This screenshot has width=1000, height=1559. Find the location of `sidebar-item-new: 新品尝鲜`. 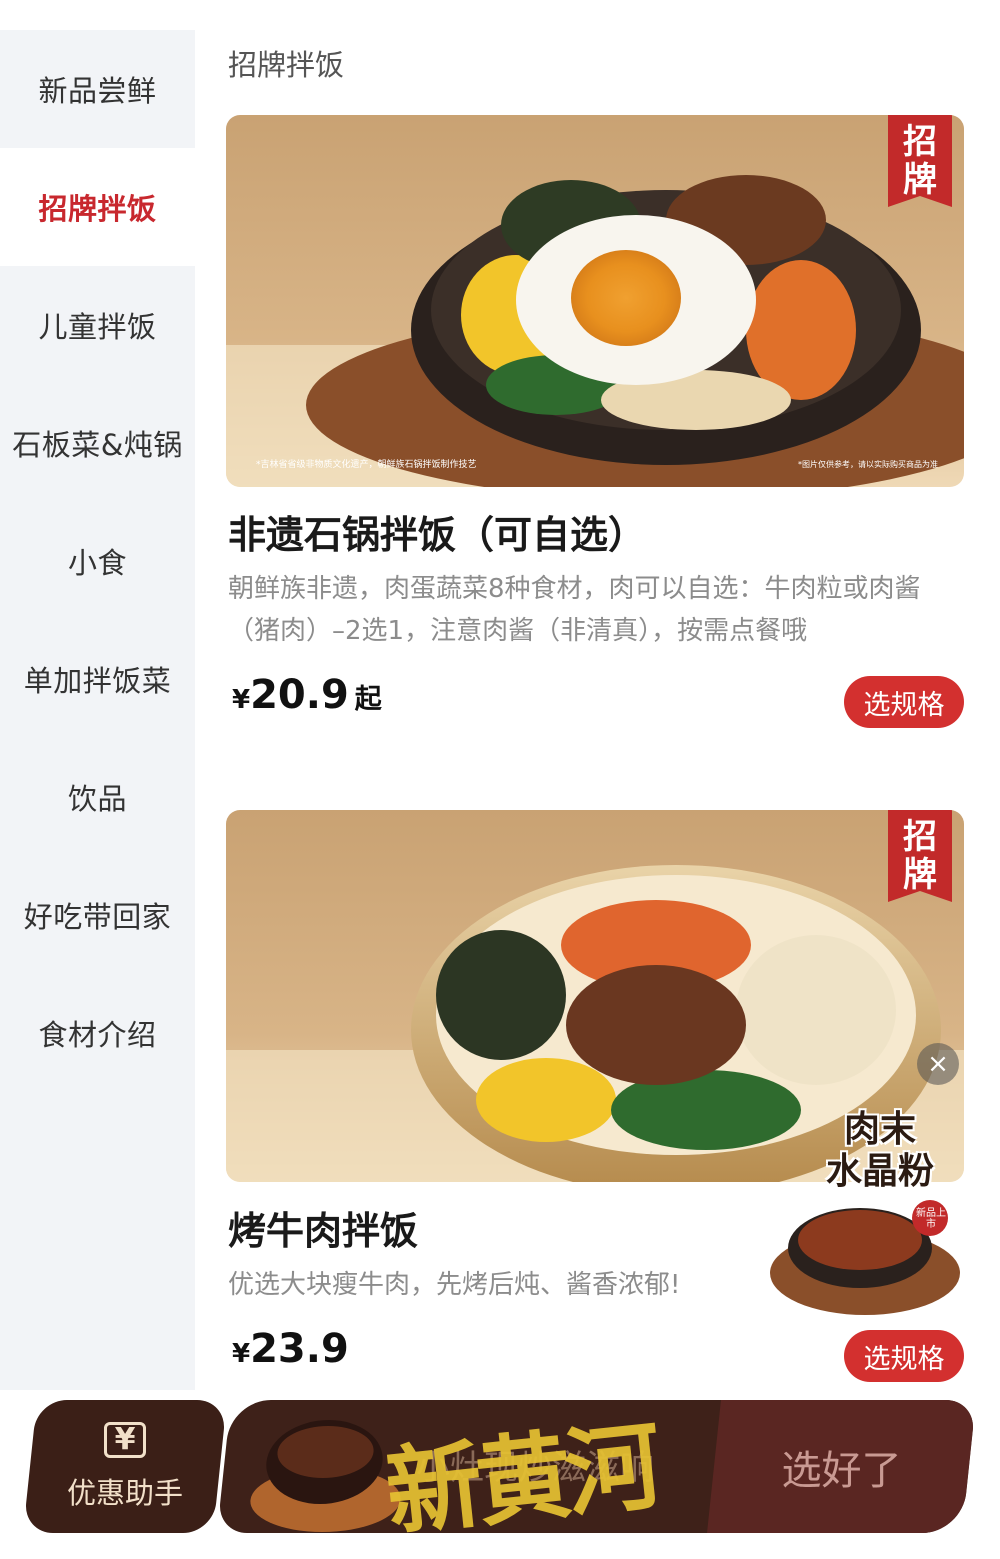

sidebar-item-new: 新品尝鲜 is located at coordinates (97, 89).